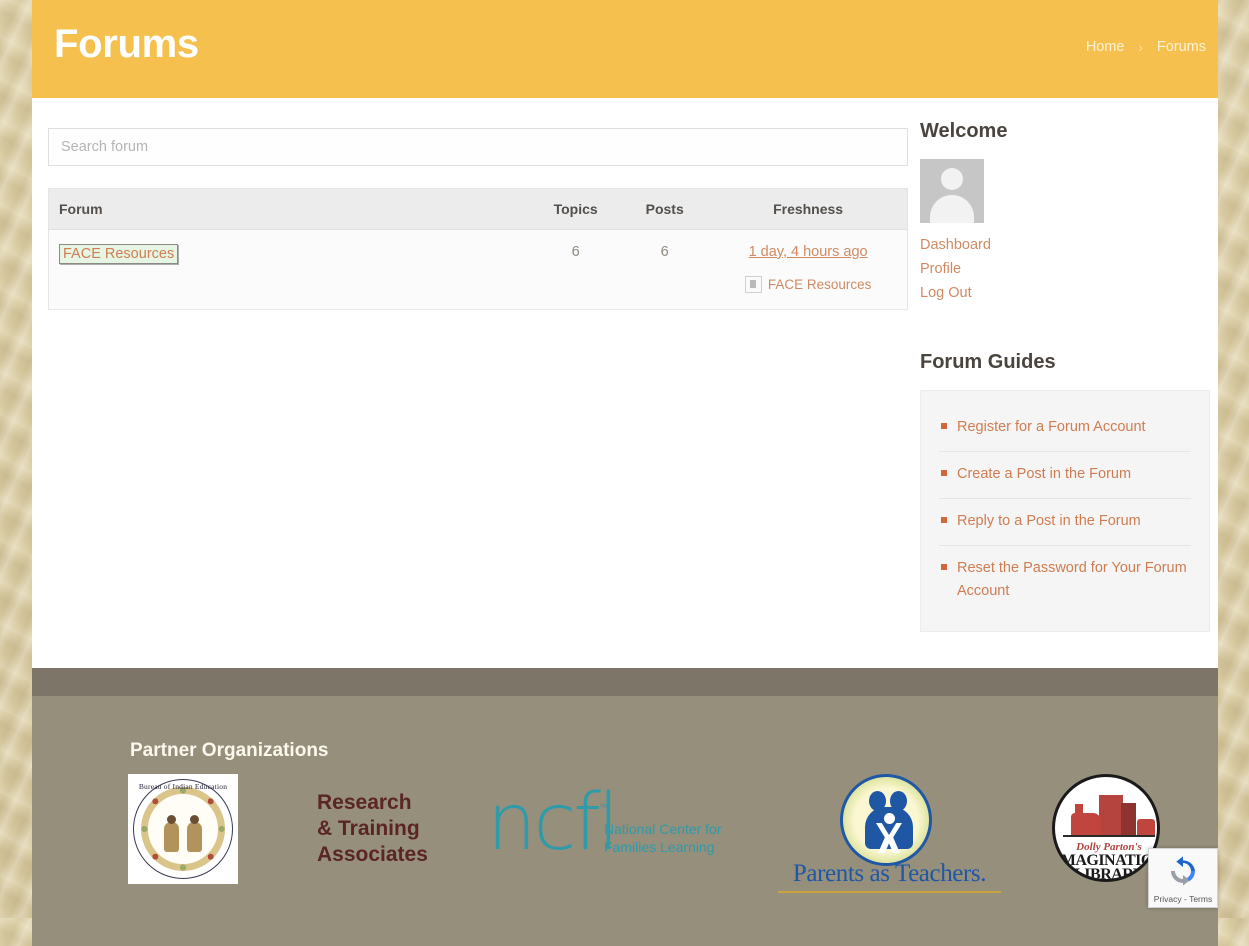  I want to click on dpil-library-text: LIBRARY, so click(1109, 874).